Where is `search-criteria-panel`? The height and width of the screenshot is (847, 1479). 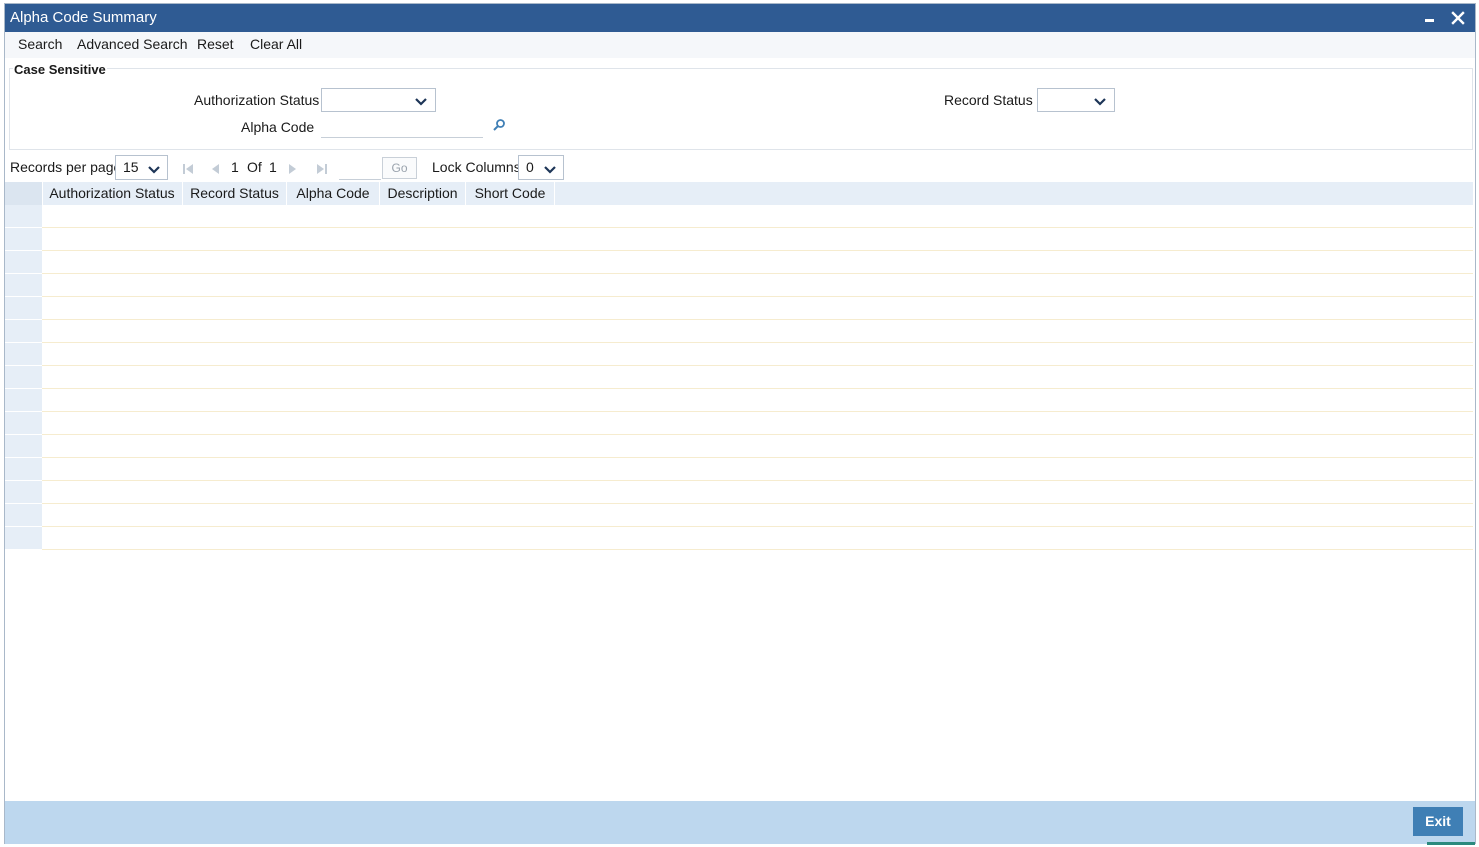
search-criteria-panel is located at coordinates (741, 109).